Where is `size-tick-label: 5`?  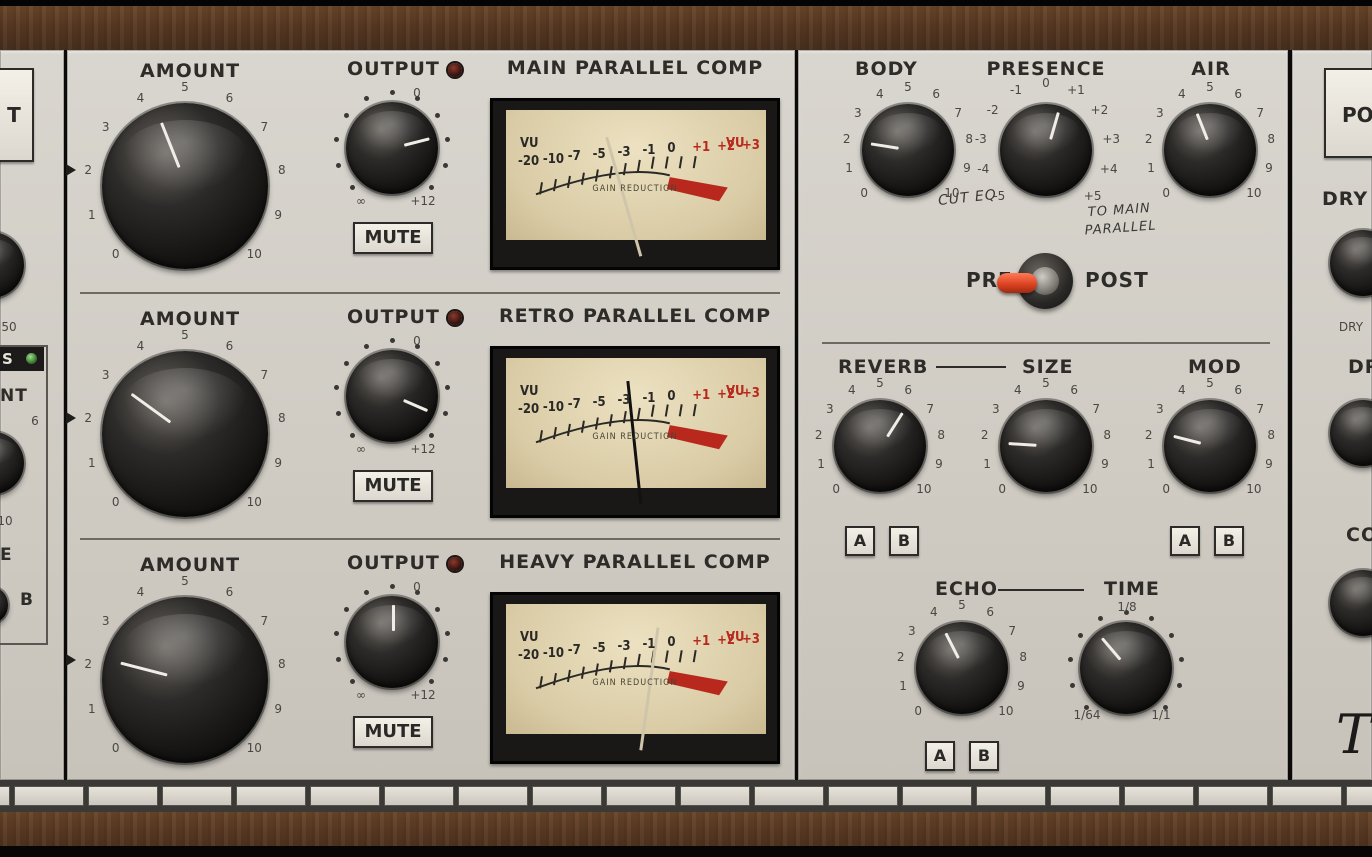 size-tick-label: 5 is located at coordinates (1046, 383).